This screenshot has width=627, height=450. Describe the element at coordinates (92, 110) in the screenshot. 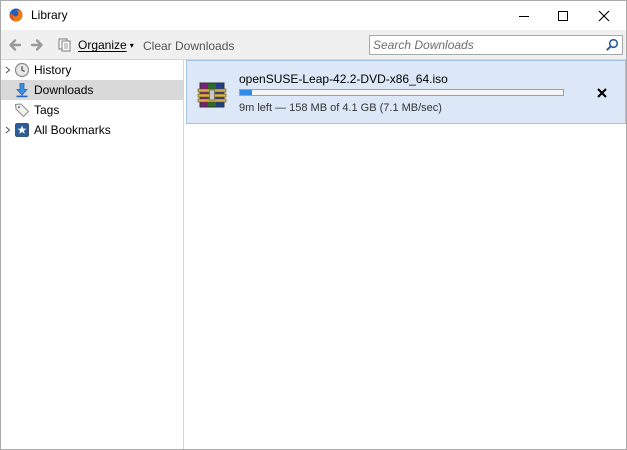

I see `sidebar-item-tags: Tags` at that location.